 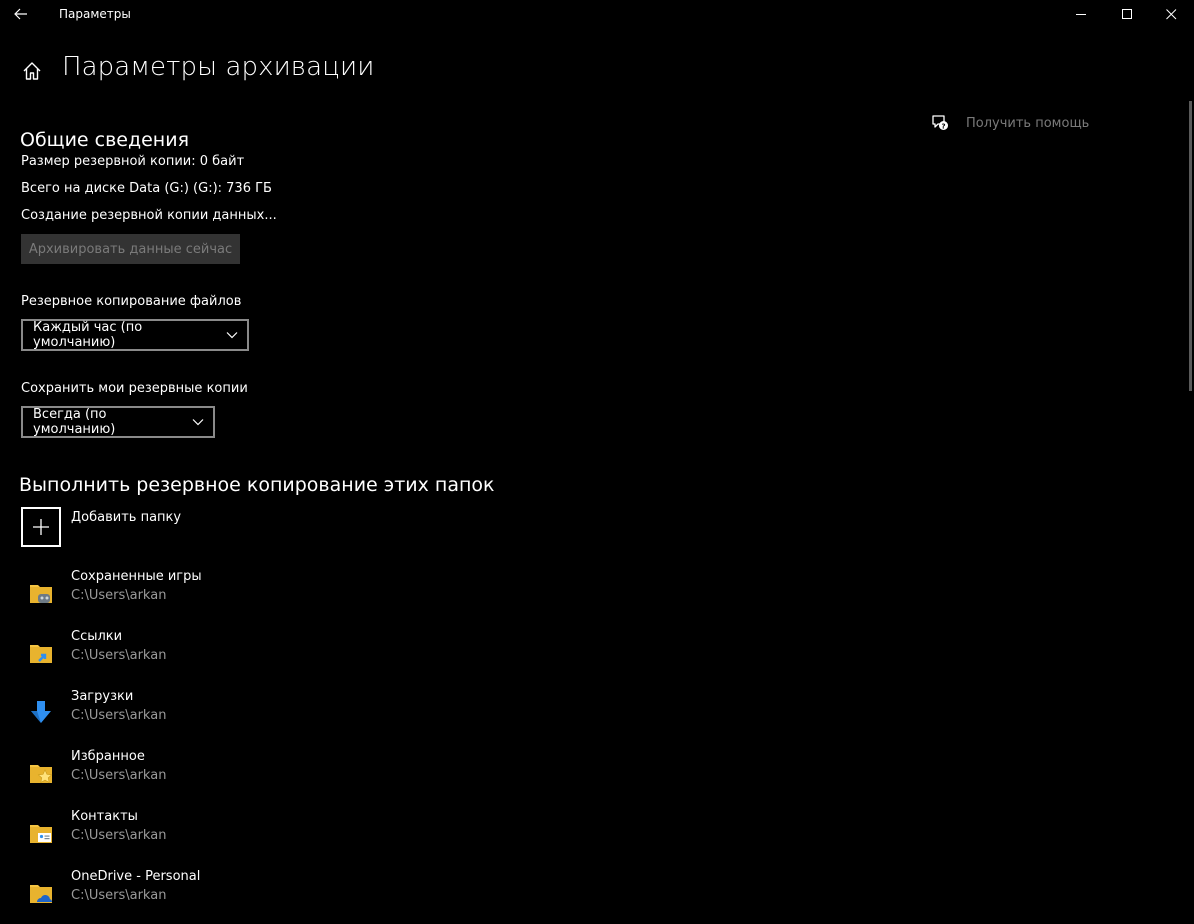 I want to click on folder-list-item: Загрузки C:\Users\arkan, so click(x=300, y=714).